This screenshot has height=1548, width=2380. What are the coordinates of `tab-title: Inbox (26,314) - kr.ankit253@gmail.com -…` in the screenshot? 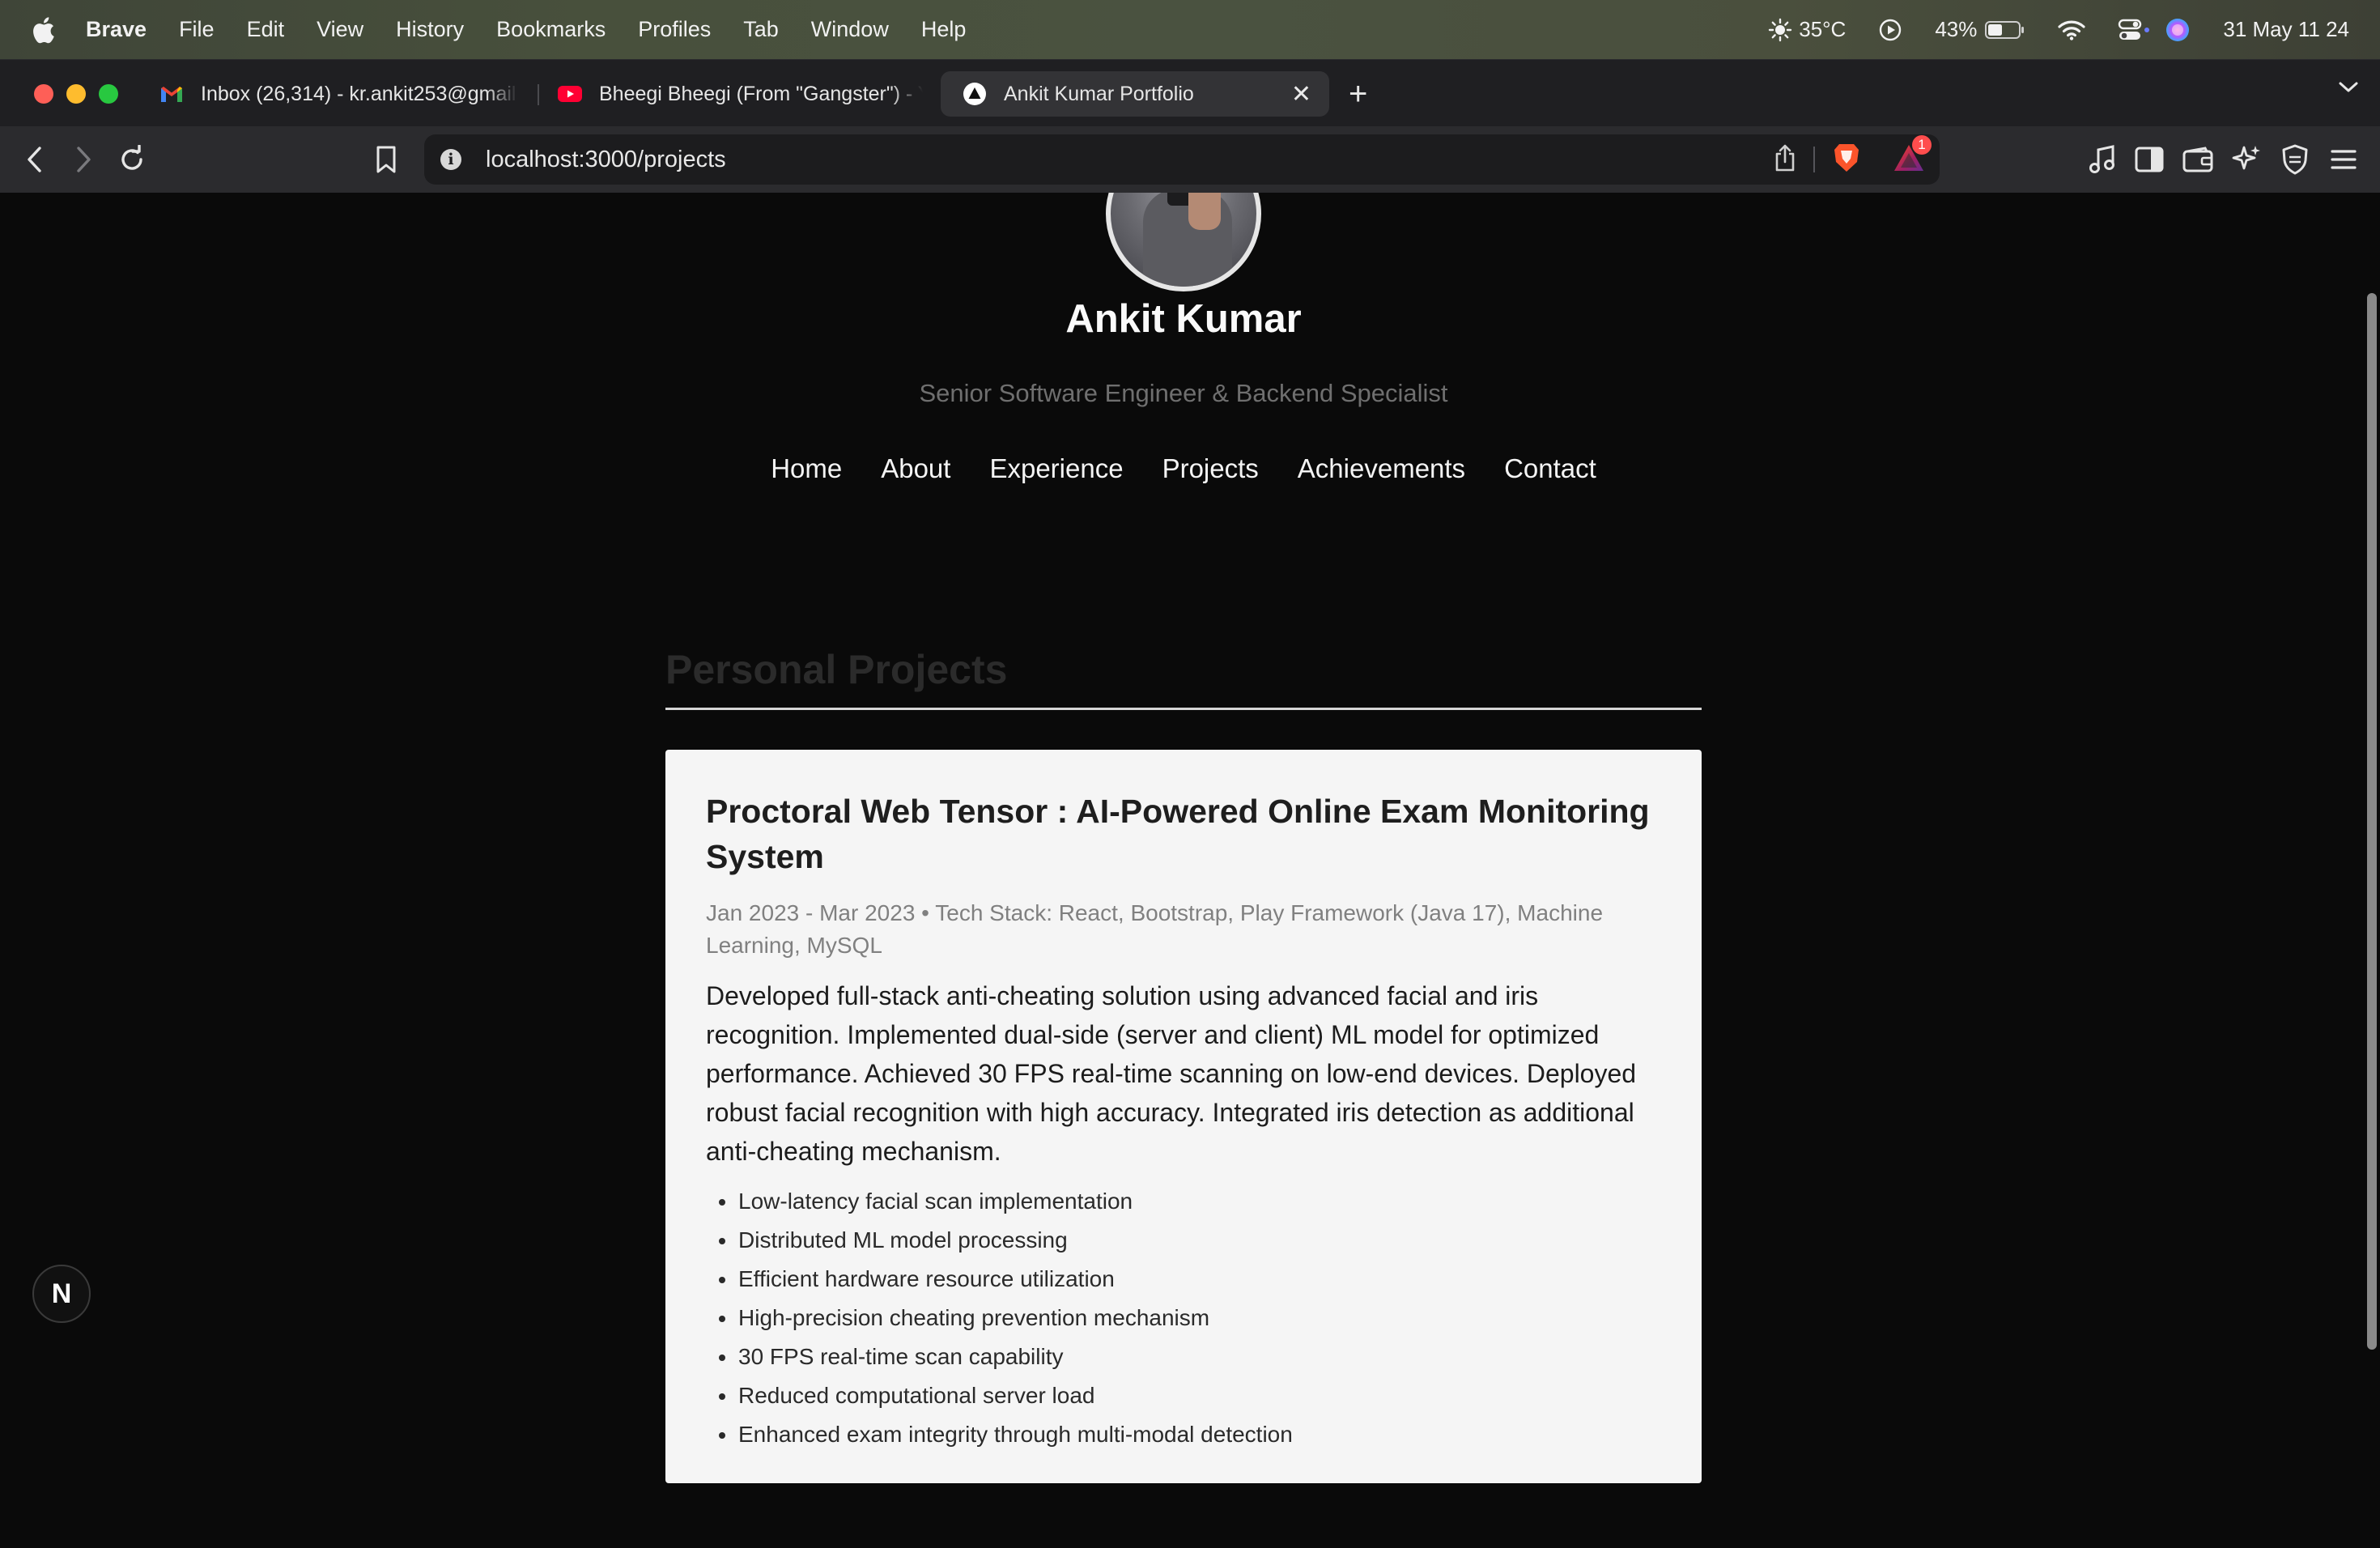 It's located at (360, 93).